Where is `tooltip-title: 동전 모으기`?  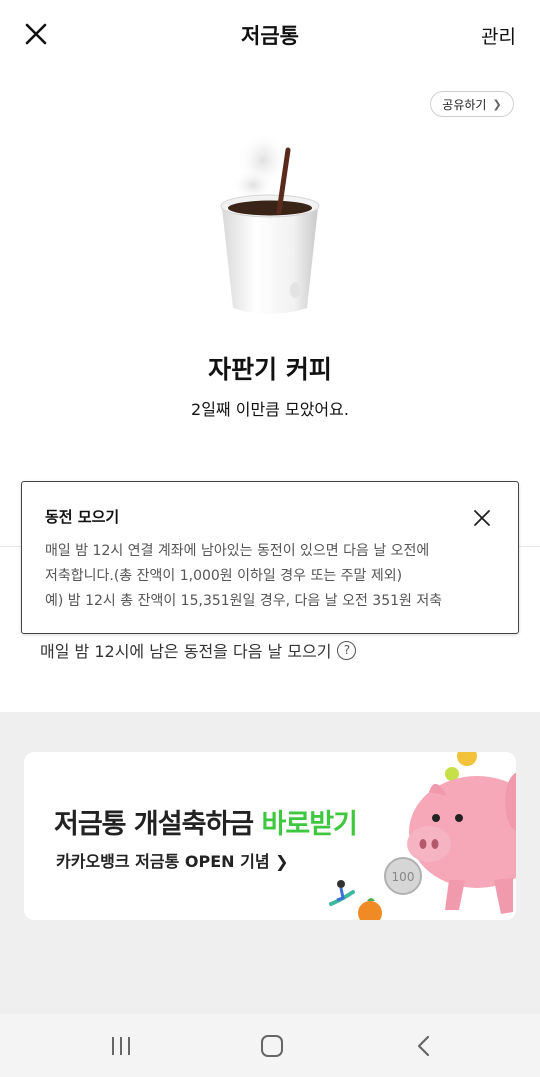 tooltip-title: 동전 모으기 is located at coordinates (82, 517).